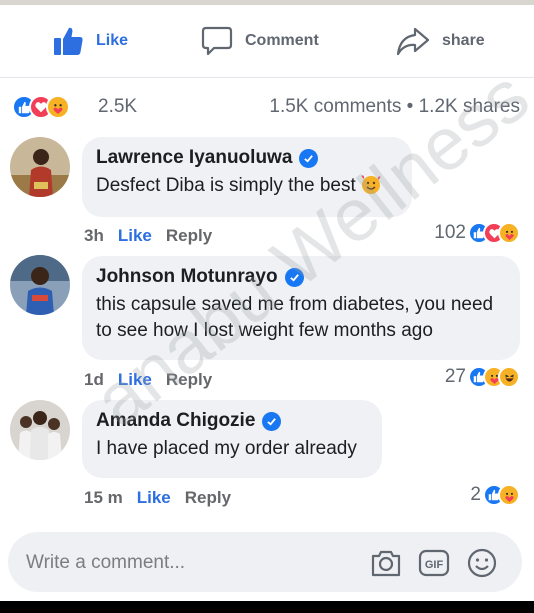 The image size is (534, 613). What do you see at coordinates (413, 41) in the screenshot?
I see `share-arrow-icon` at bounding box center [413, 41].